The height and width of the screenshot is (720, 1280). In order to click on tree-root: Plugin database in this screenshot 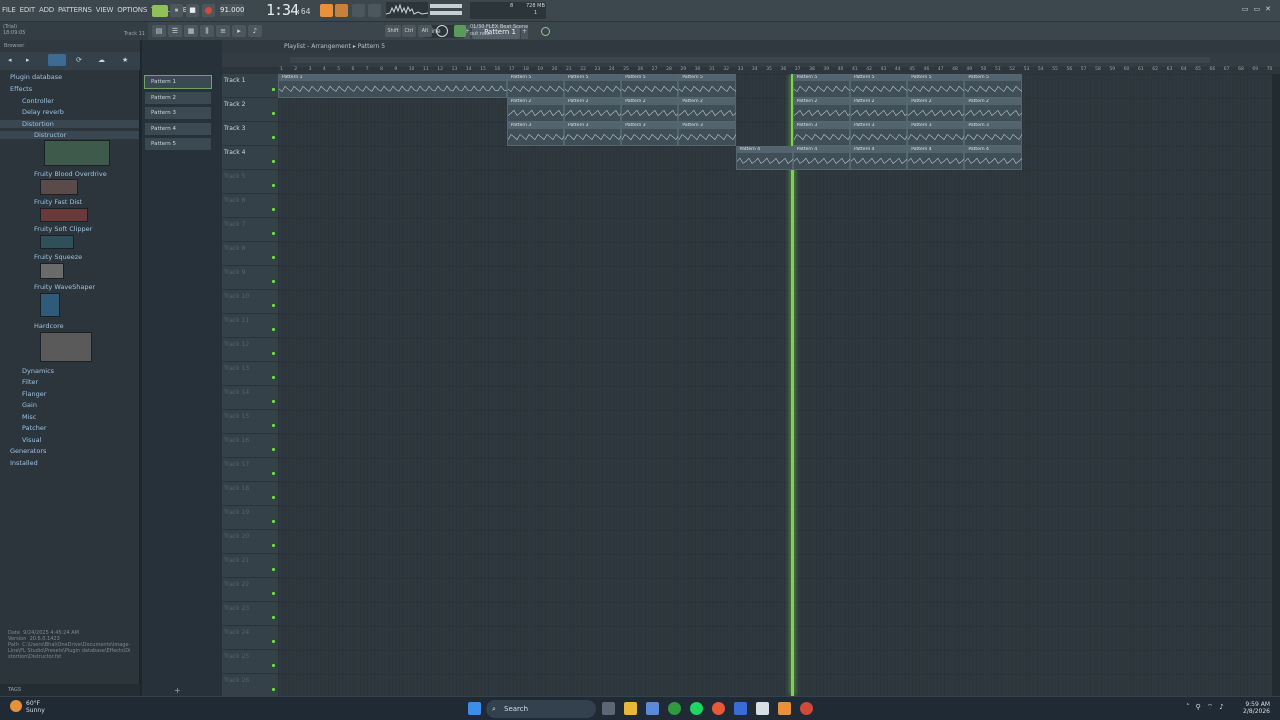, I will do `click(31, 77)`.